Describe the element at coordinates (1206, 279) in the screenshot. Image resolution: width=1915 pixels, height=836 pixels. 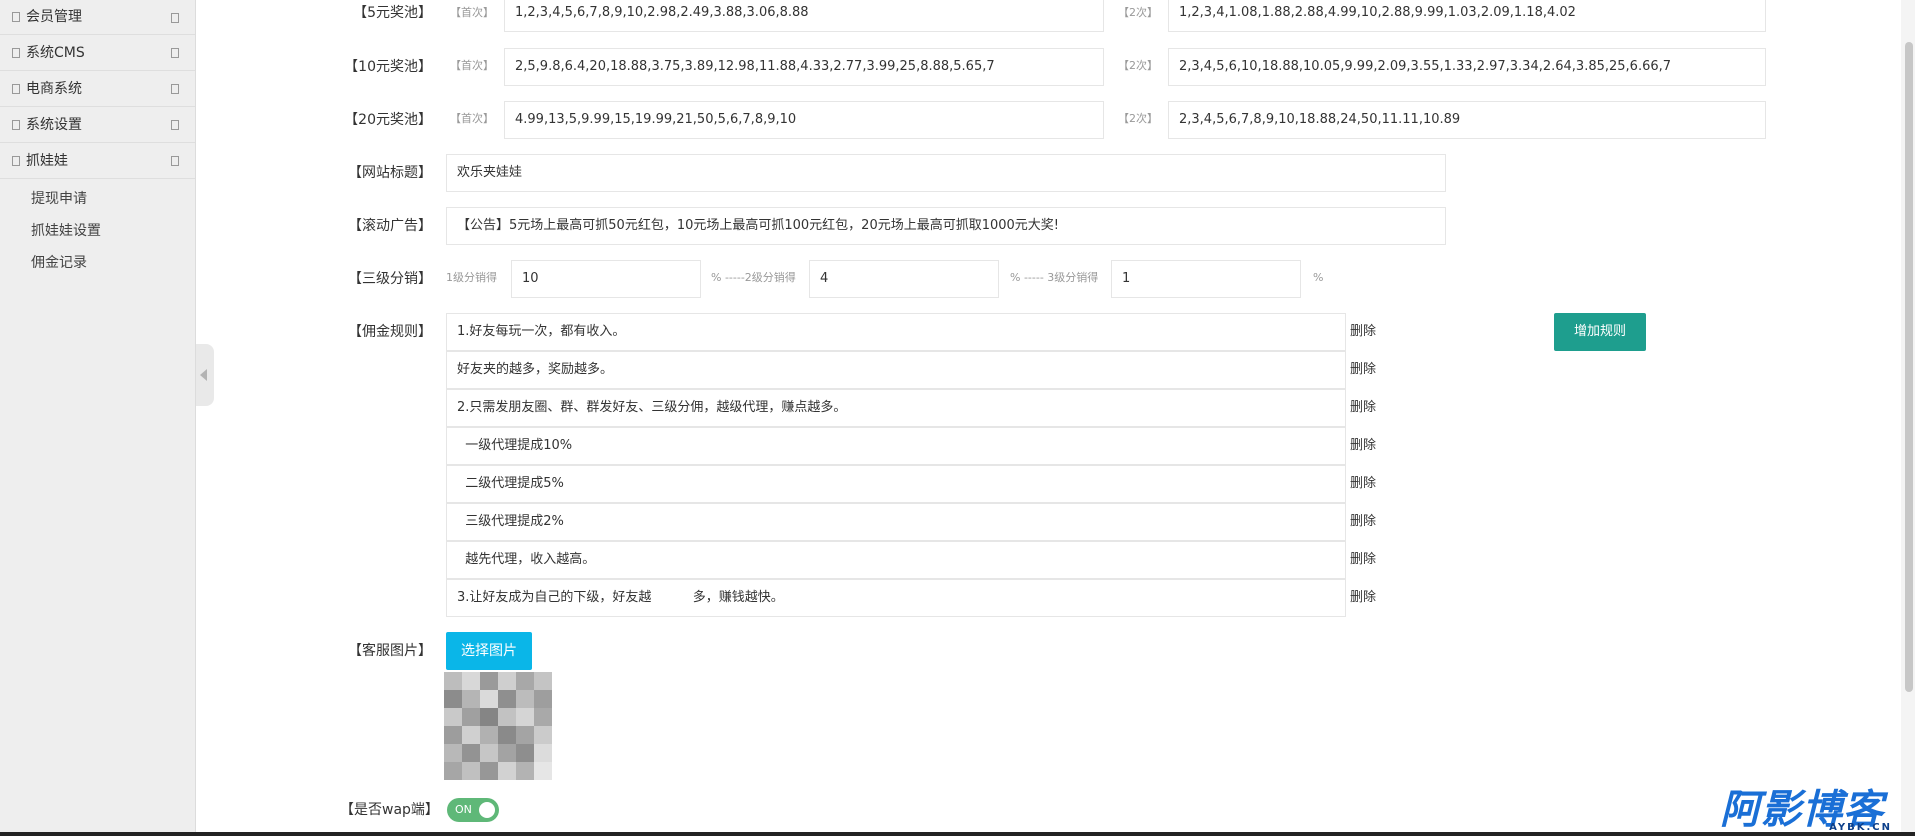
I see `distribution-l3-input: 1` at that location.